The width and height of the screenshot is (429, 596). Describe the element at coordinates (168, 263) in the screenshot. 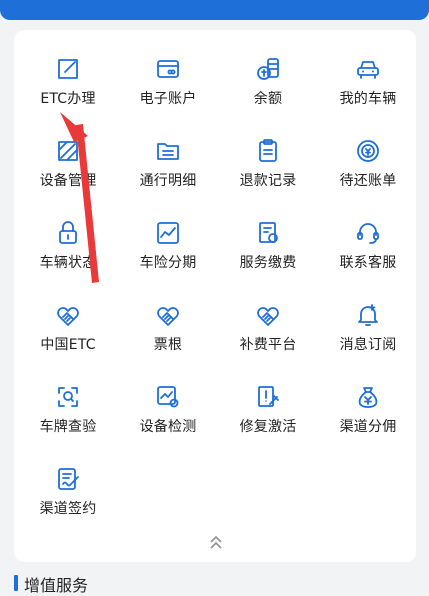

I see `grid-item-label: 车险分期` at that location.